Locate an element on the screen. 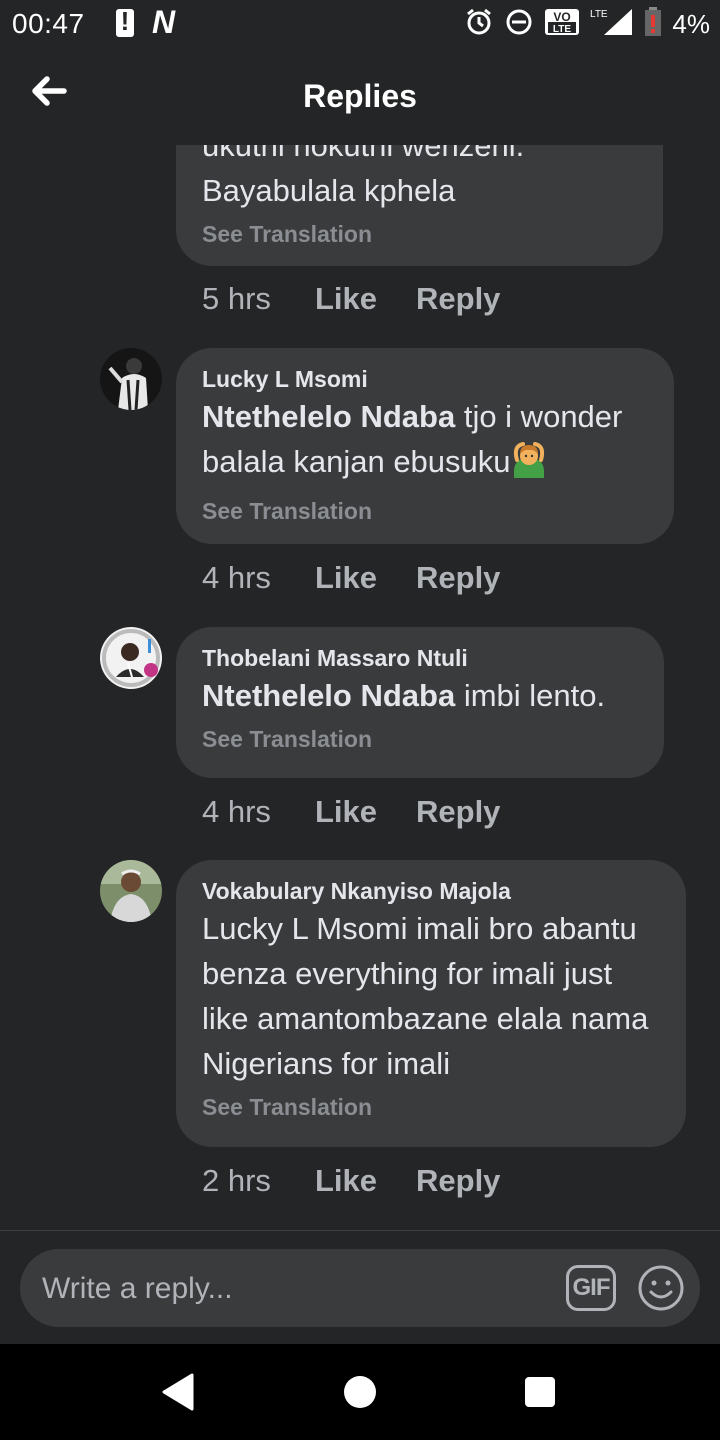 The height and width of the screenshot is (1440, 720). reply-composer-area: GIF is located at coordinates (360, 1287).